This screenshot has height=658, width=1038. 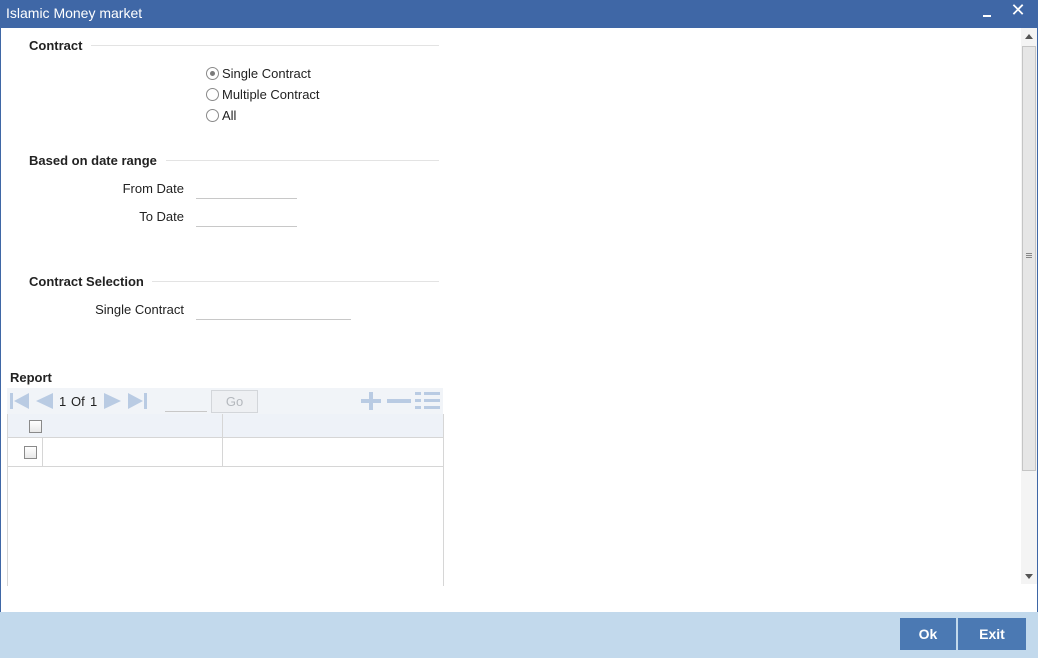 What do you see at coordinates (266, 73) in the screenshot?
I see `radio-label: Single Contract` at bounding box center [266, 73].